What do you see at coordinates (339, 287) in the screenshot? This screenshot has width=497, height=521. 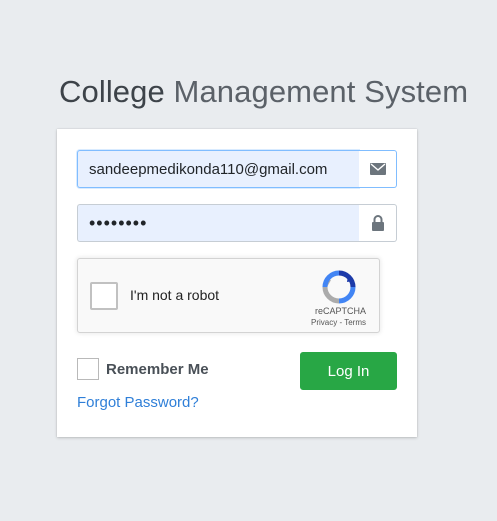 I see `recaptcha-logo-icon` at bounding box center [339, 287].